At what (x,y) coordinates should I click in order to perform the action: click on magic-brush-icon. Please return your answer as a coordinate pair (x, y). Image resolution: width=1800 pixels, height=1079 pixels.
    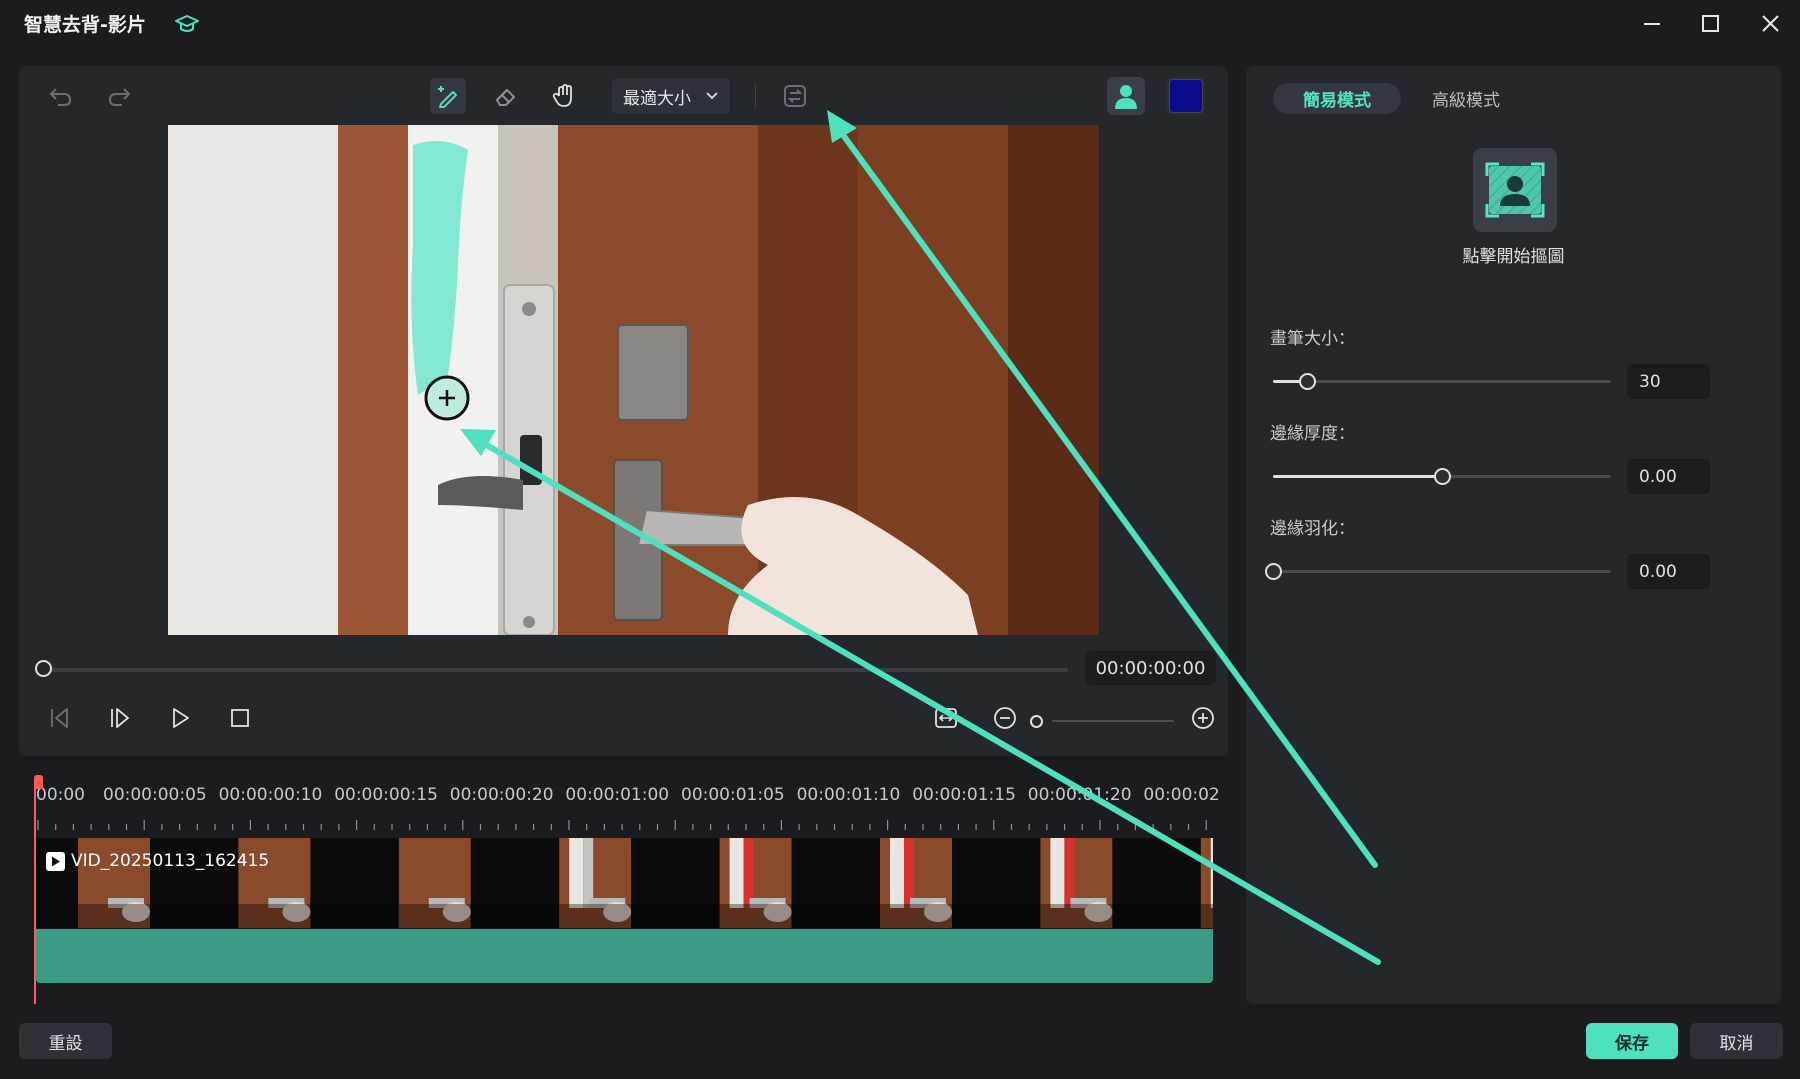
    Looking at the image, I should click on (447, 97).